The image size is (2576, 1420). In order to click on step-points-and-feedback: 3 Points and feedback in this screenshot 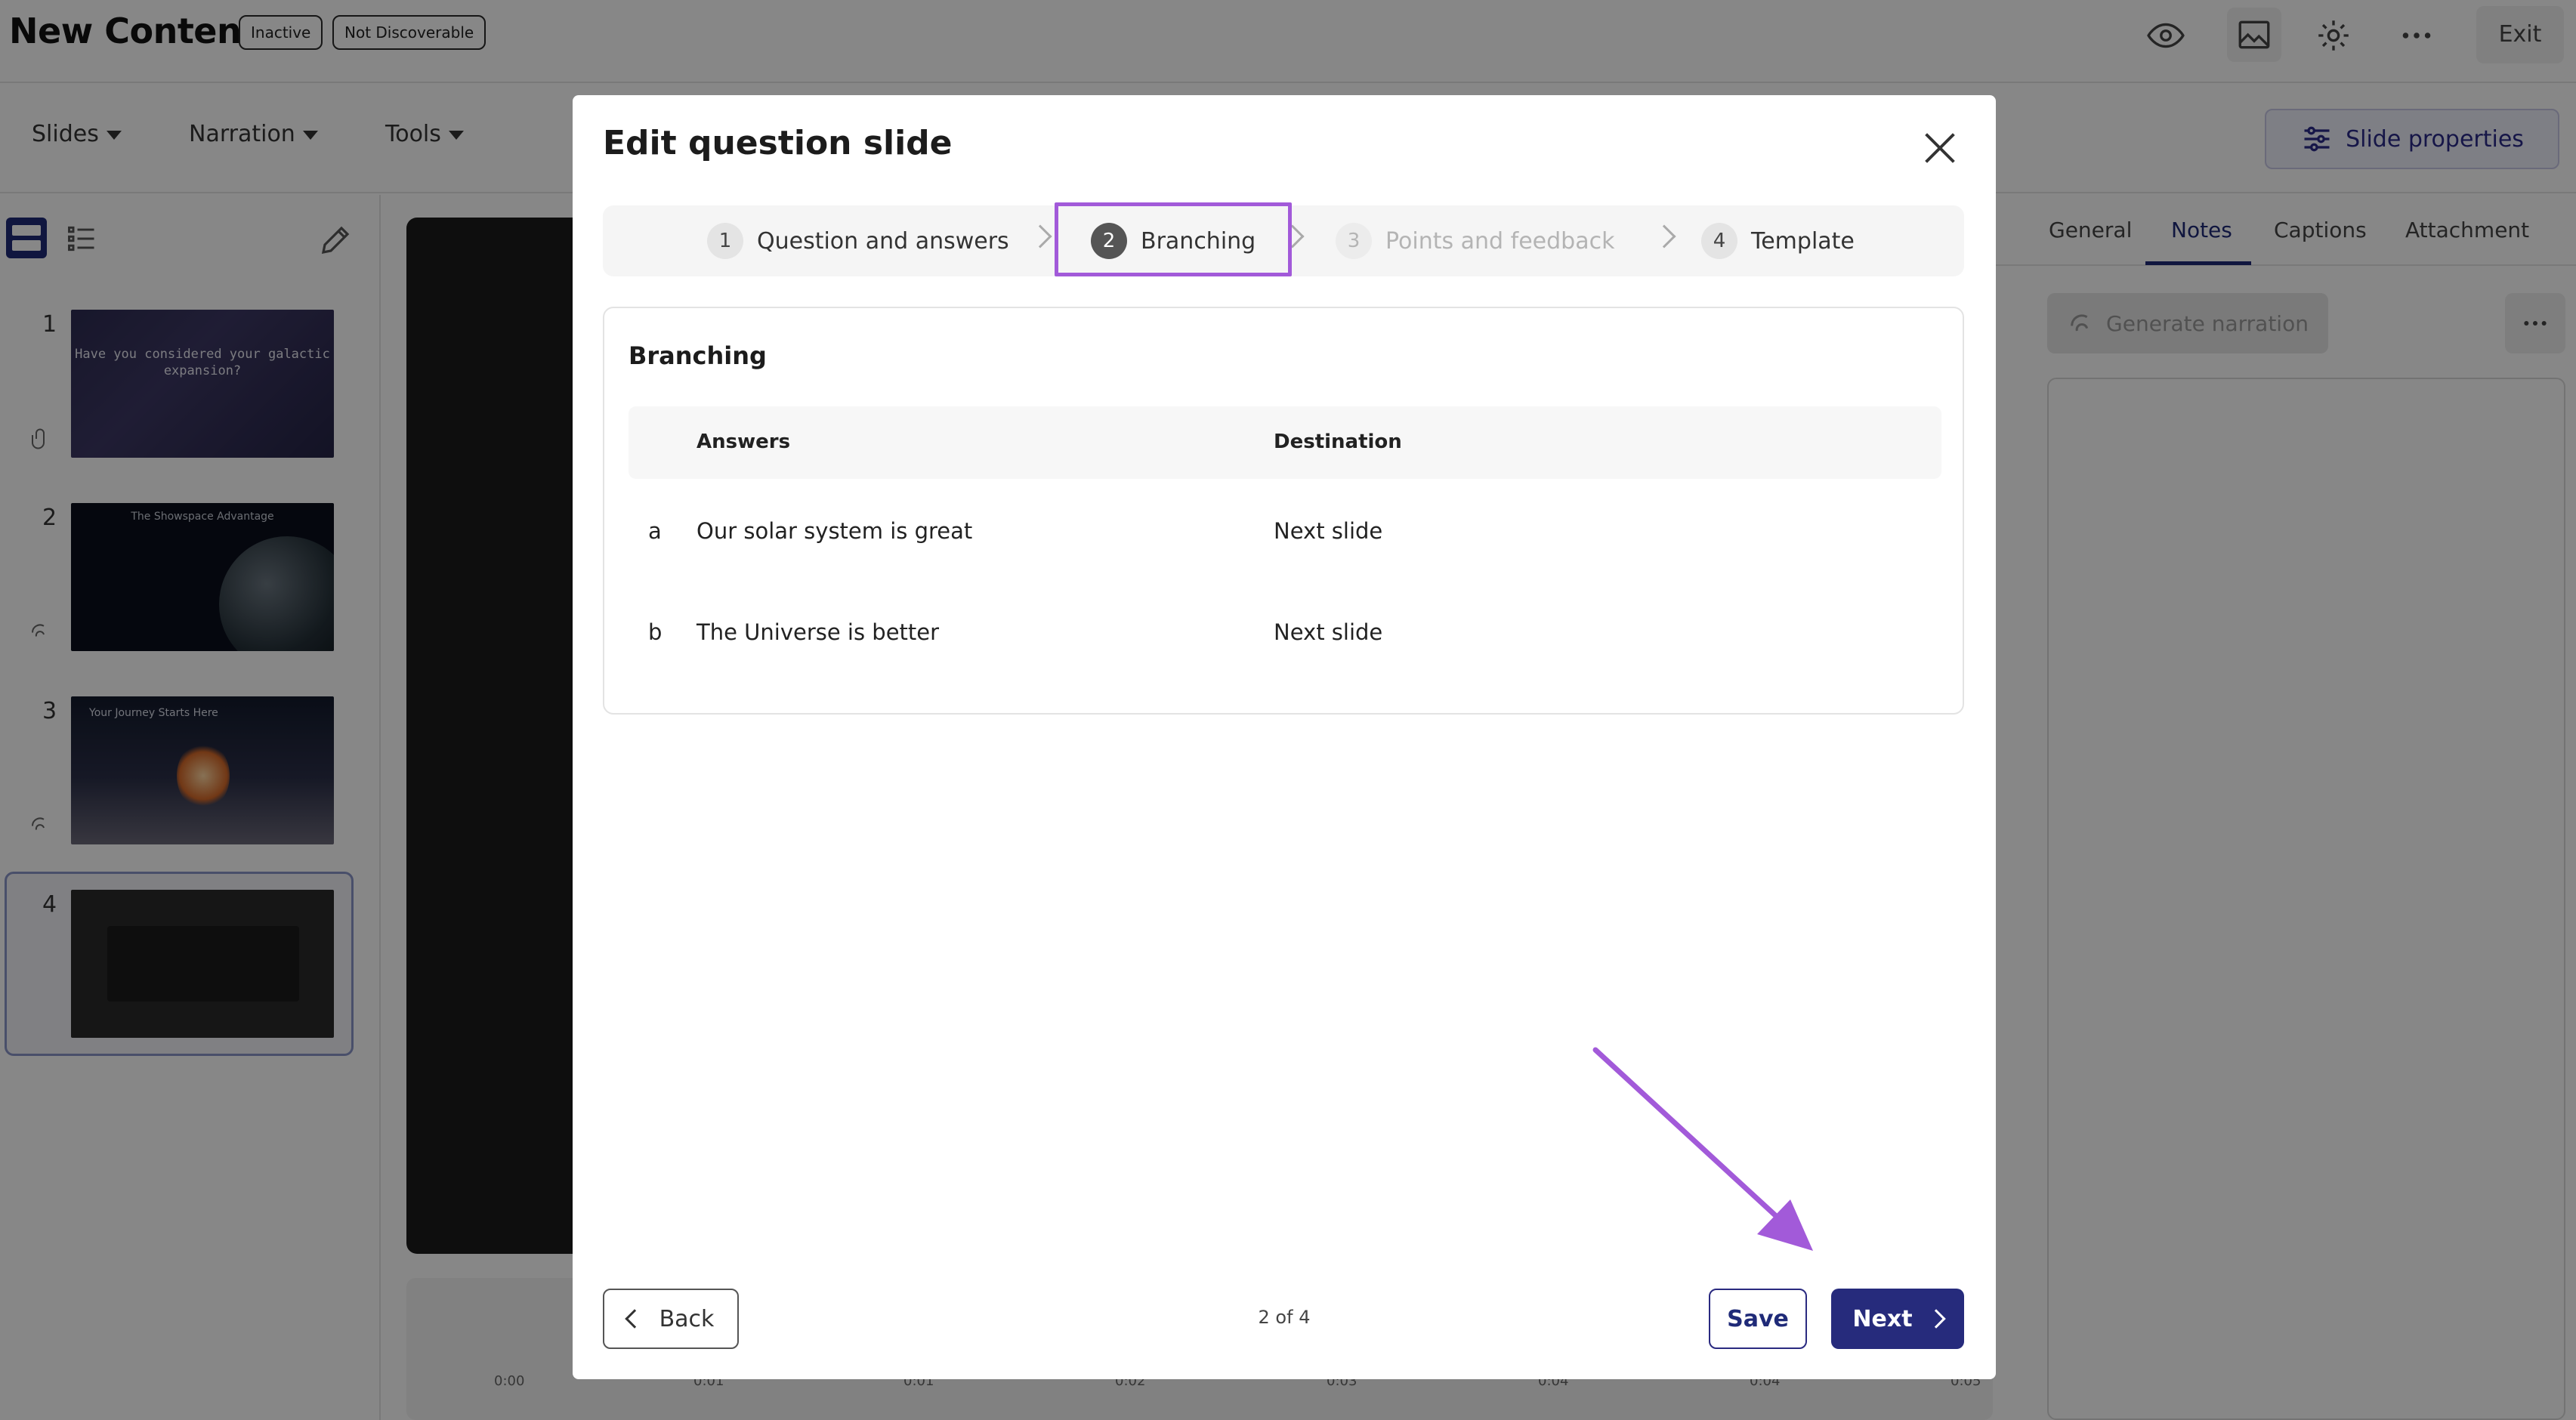, I will do `click(1475, 240)`.